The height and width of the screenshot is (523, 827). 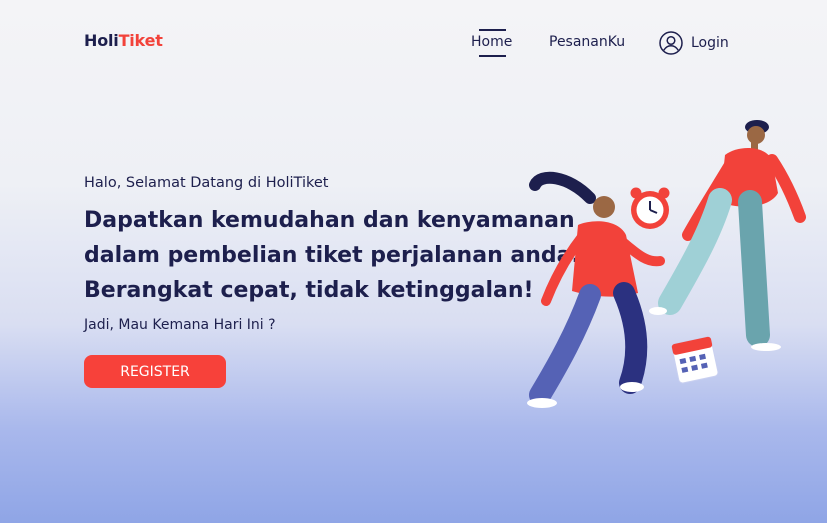 I want to click on calendar-icon, so click(x=695, y=360).